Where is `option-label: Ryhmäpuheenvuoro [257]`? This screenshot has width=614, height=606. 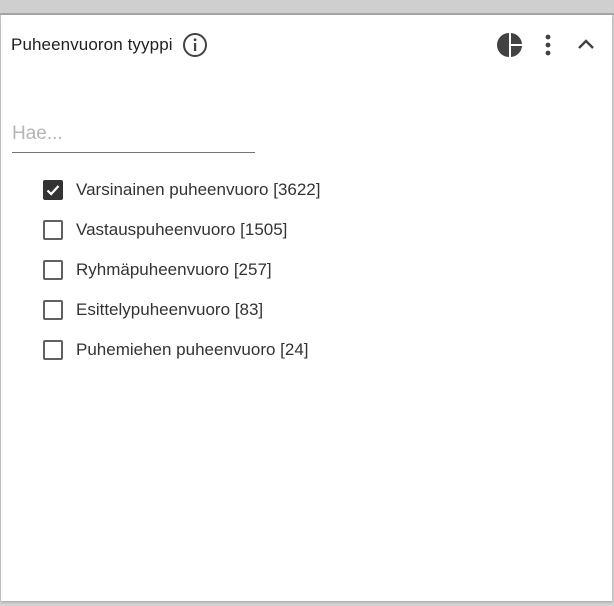 option-label: Ryhmäpuheenvuoro [257] is located at coordinates (174, 269).